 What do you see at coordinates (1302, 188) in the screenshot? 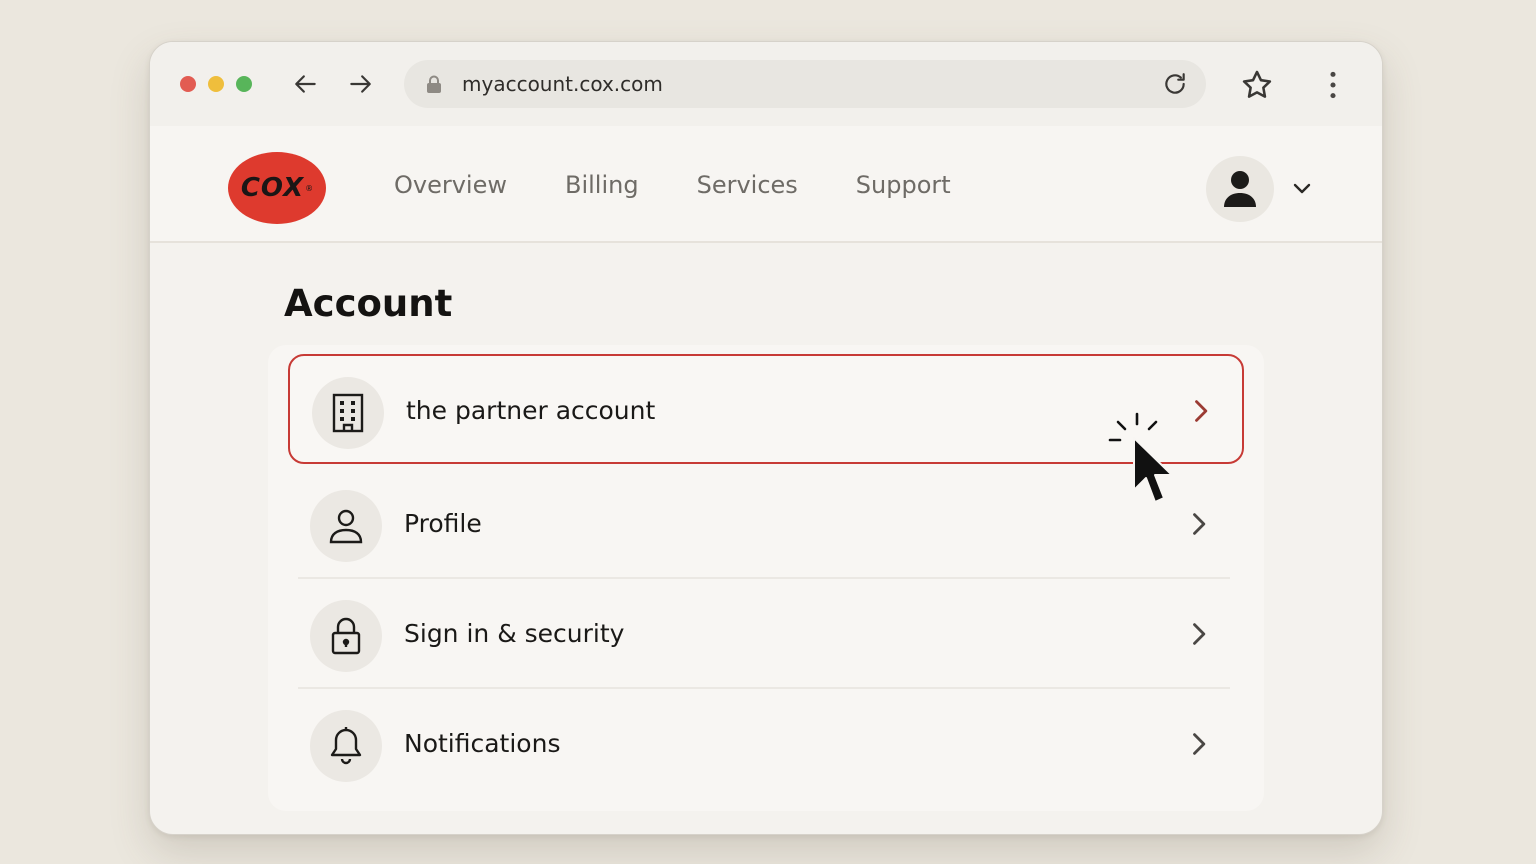
I see `chevron-down-icon` at bounding box center [1302, 188].